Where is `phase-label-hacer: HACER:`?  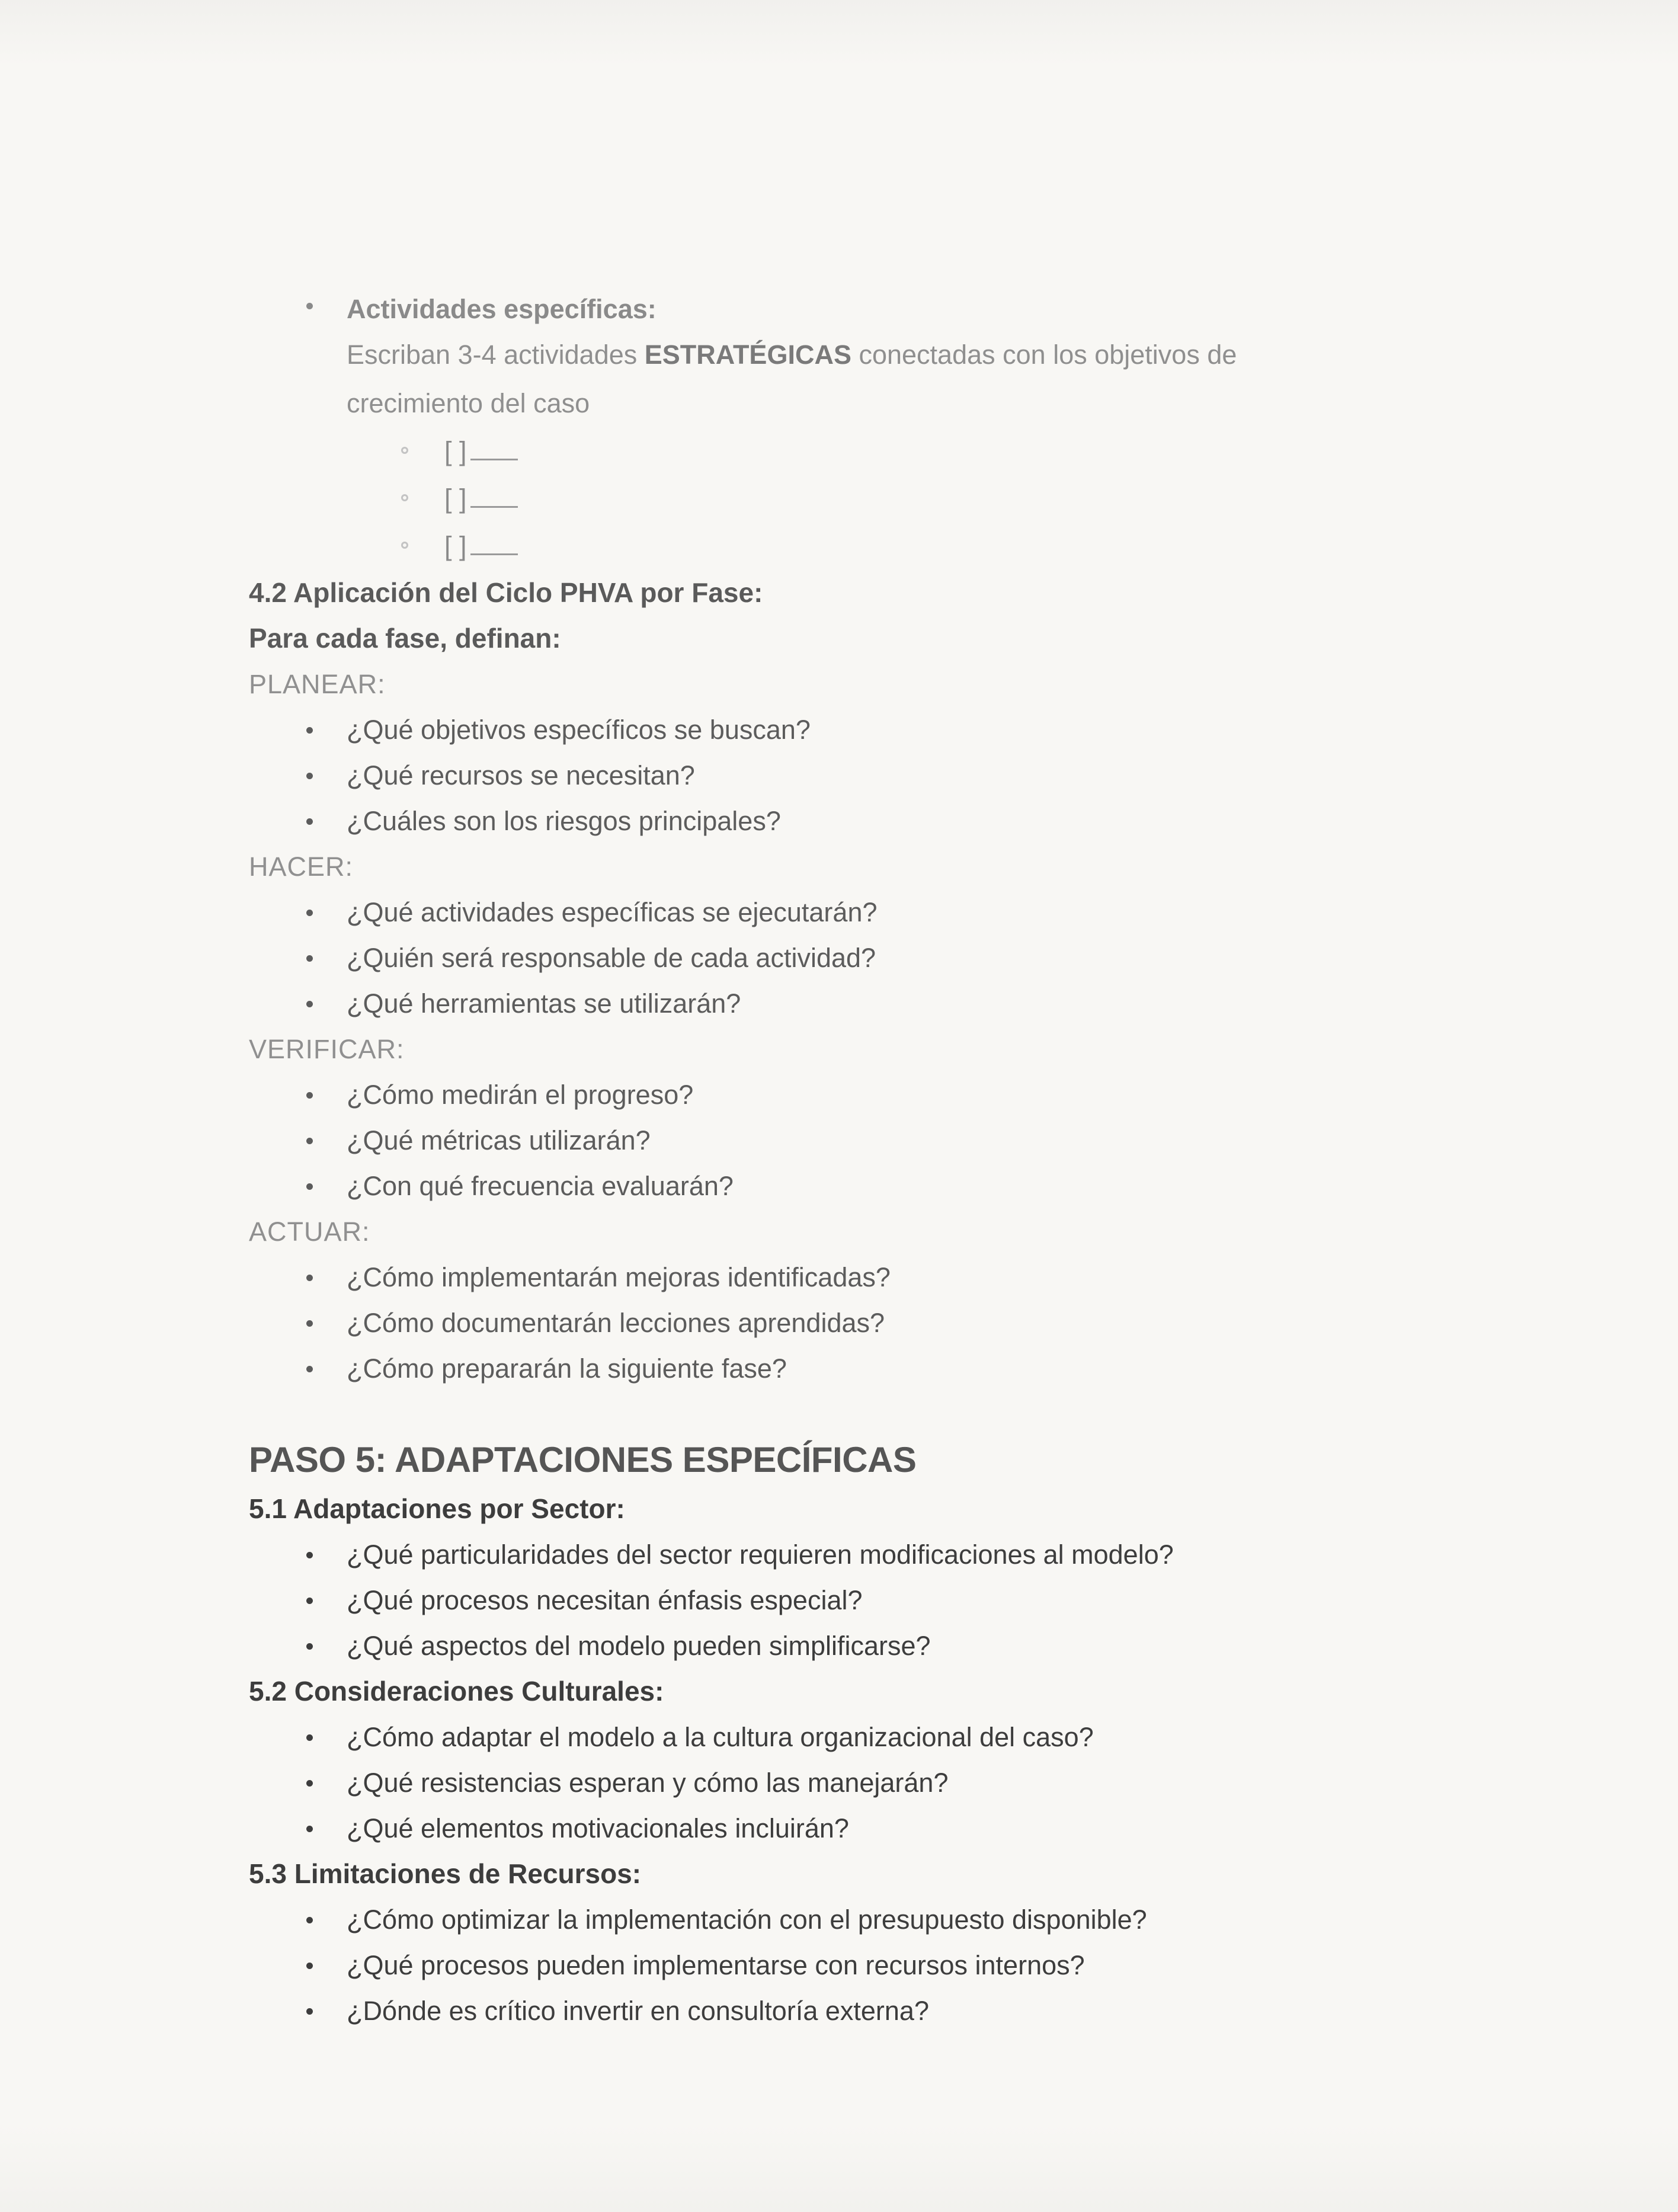
phase-label-hacer: HACER: is located at coordinates (302, 866).